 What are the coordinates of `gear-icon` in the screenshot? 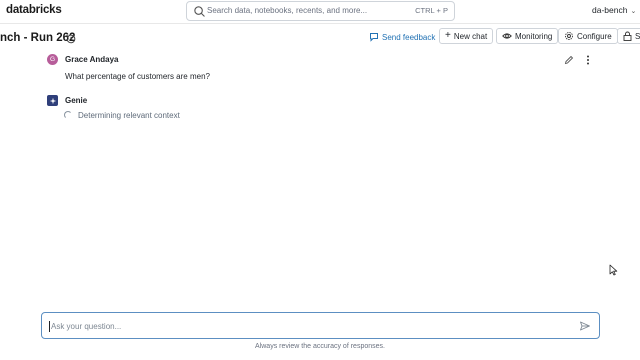 It's located at (569, 36).